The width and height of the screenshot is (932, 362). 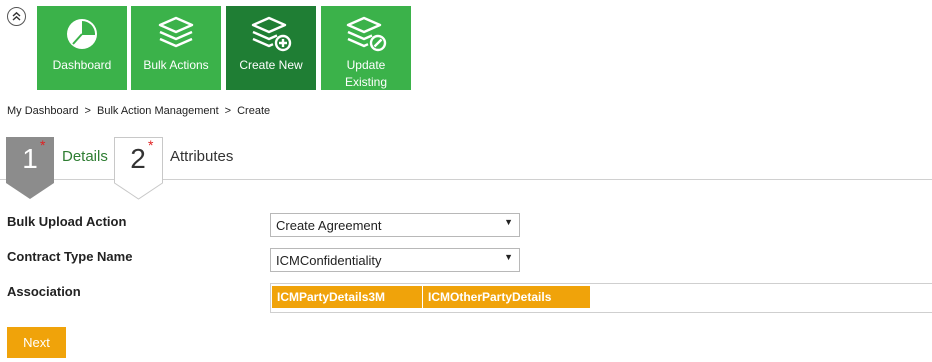 I want to click on dashboard-tile: Dashboard, so click(x=82, y=48).